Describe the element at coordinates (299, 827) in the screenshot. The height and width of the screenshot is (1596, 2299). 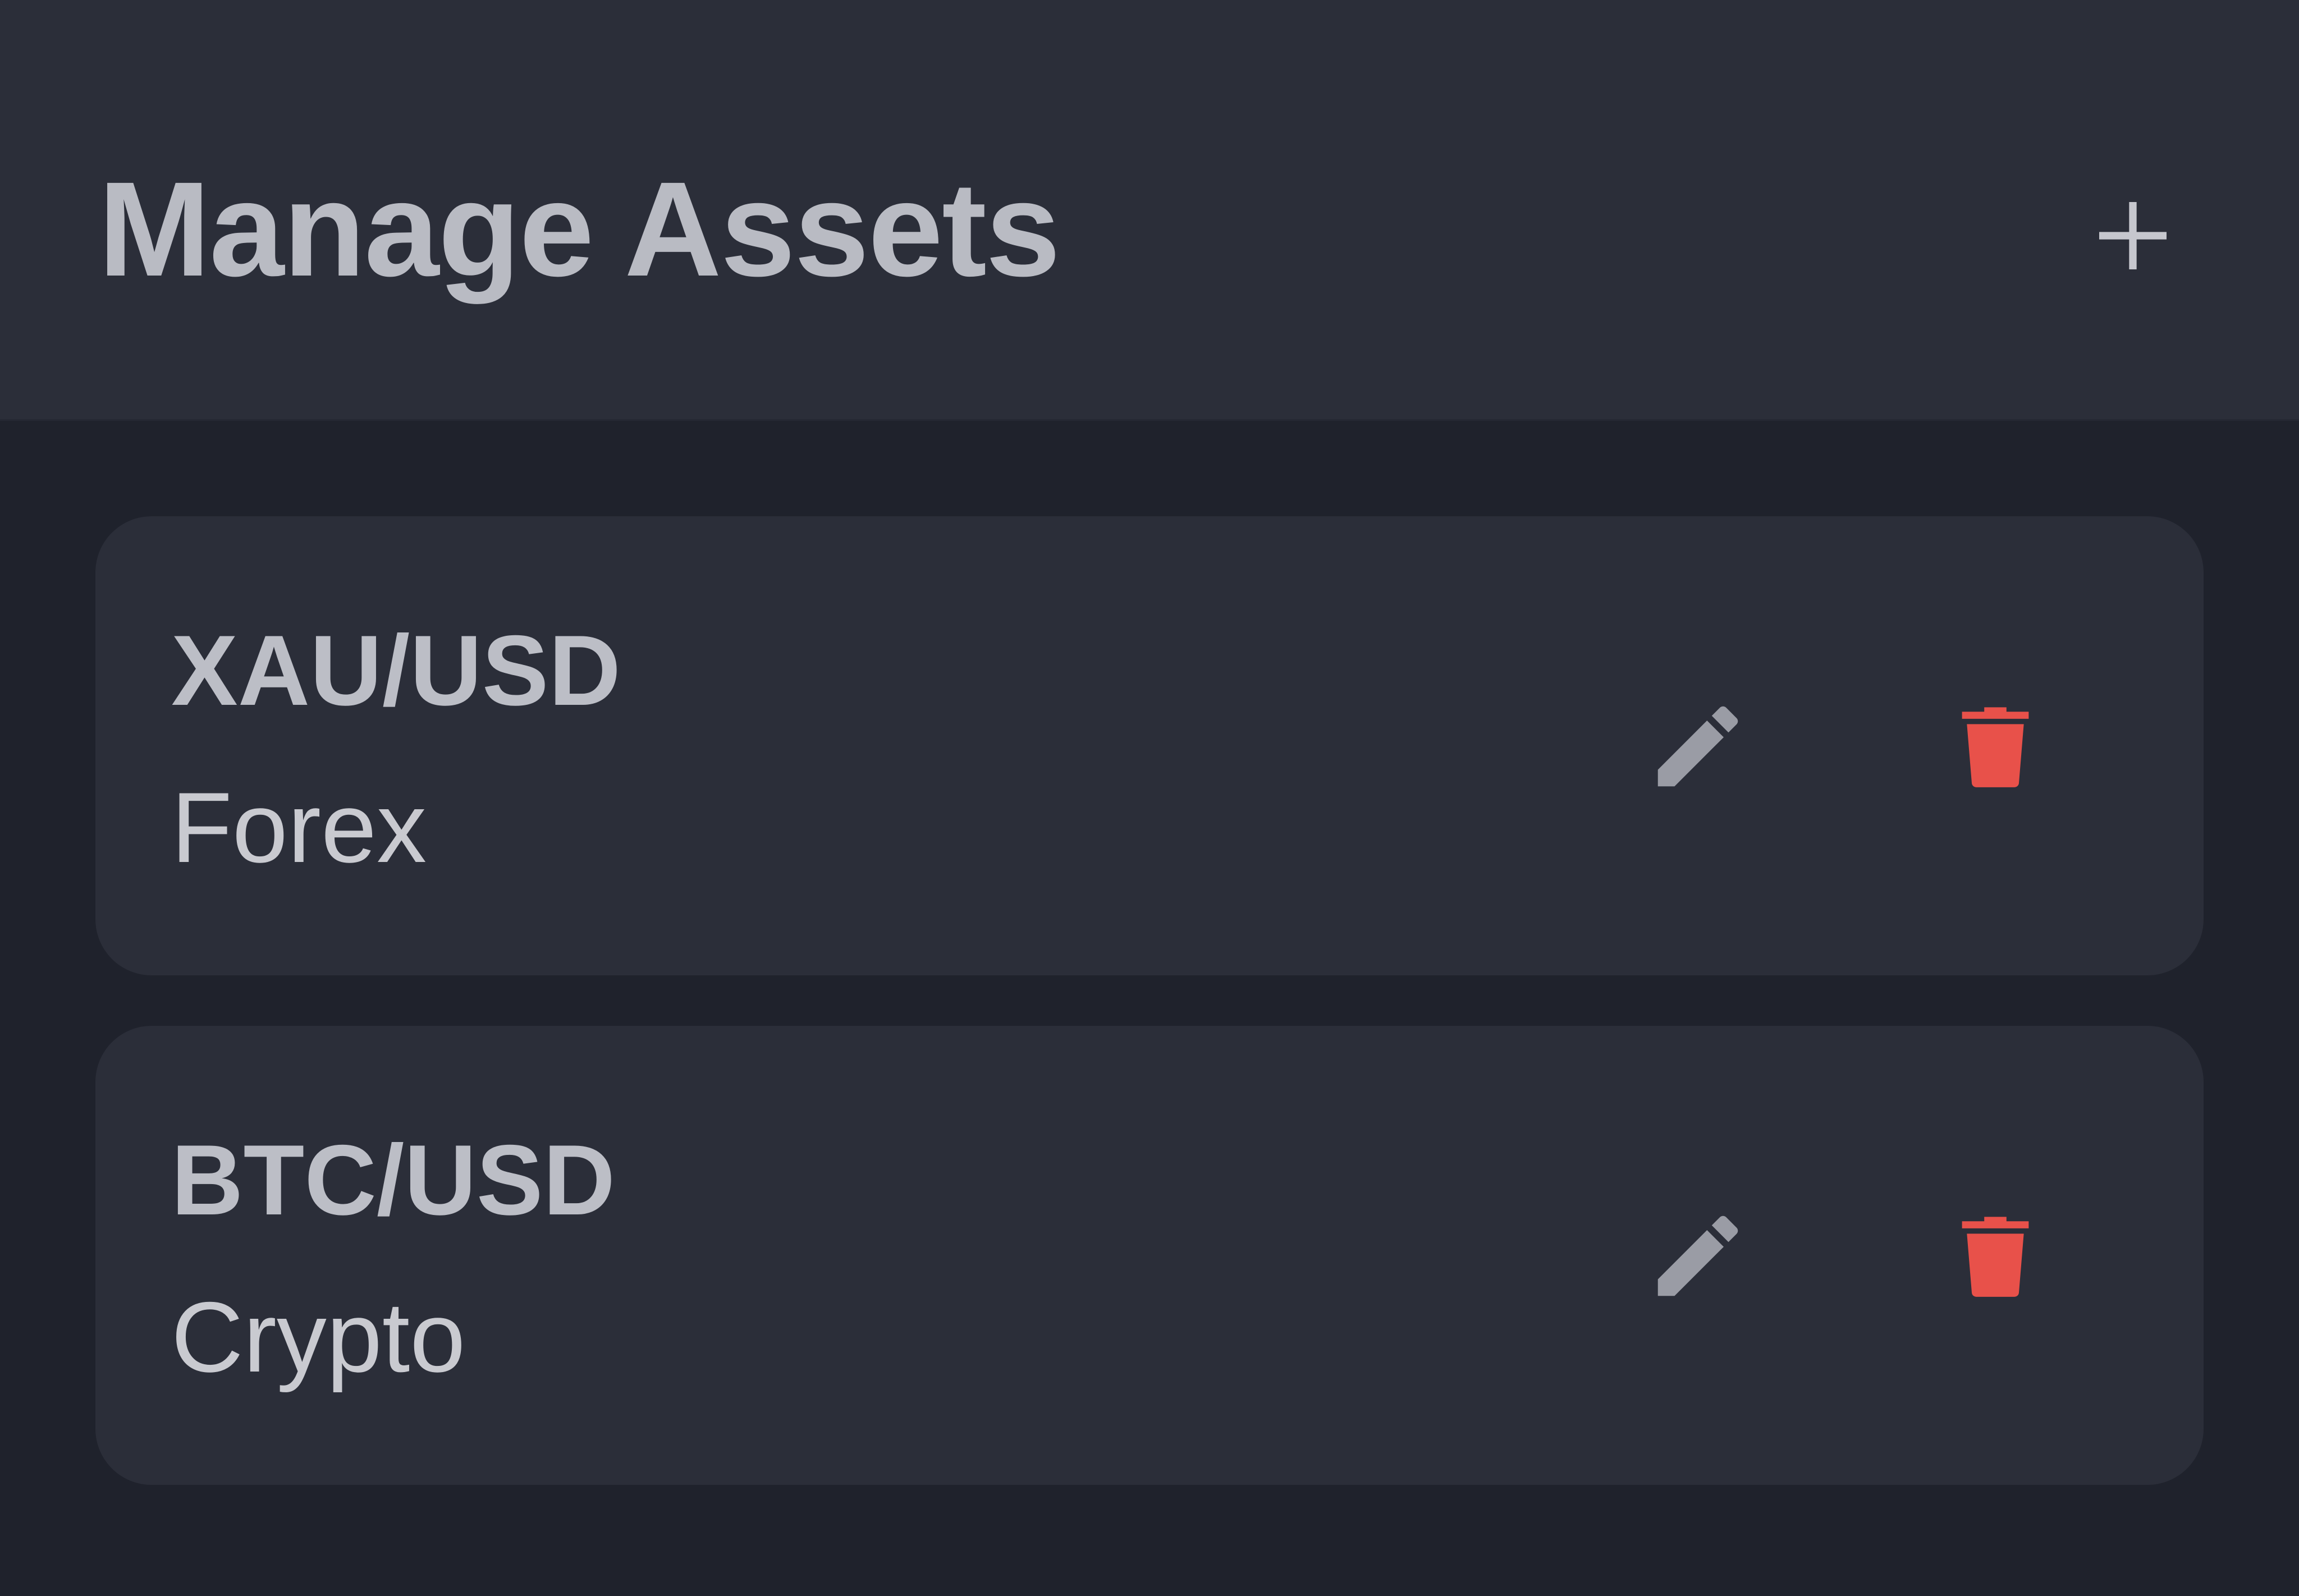
I see `asset-category: Forex` at that location.